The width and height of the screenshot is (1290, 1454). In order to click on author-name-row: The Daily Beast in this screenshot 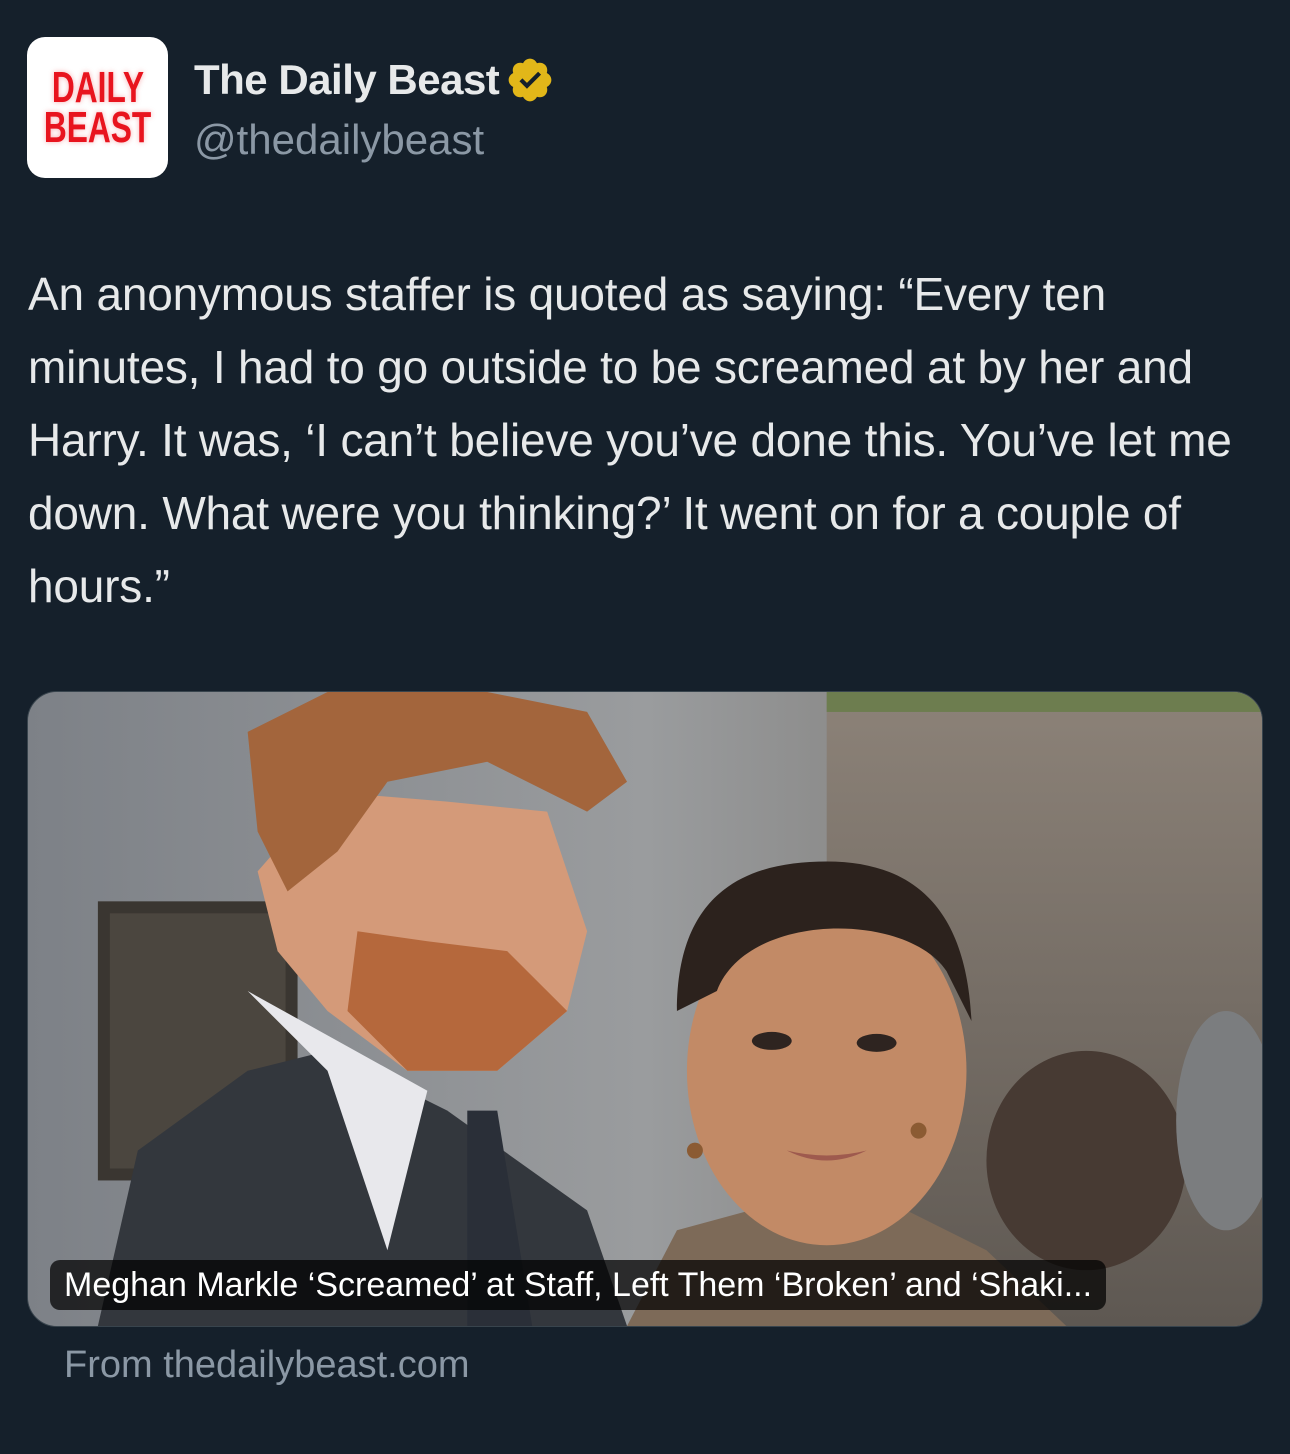, I will do `click(374, 80)`.